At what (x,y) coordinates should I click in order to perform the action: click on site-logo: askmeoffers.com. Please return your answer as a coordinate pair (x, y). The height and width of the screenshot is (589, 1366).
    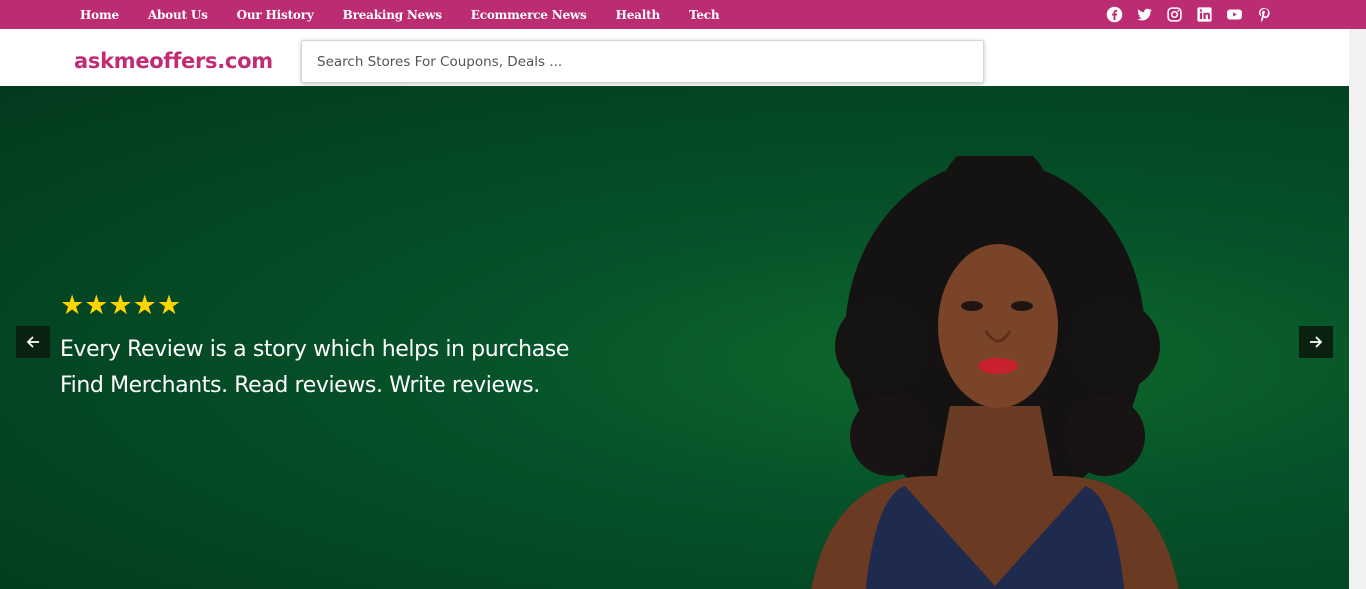
    Looking at the image, I should click on (173, 61).